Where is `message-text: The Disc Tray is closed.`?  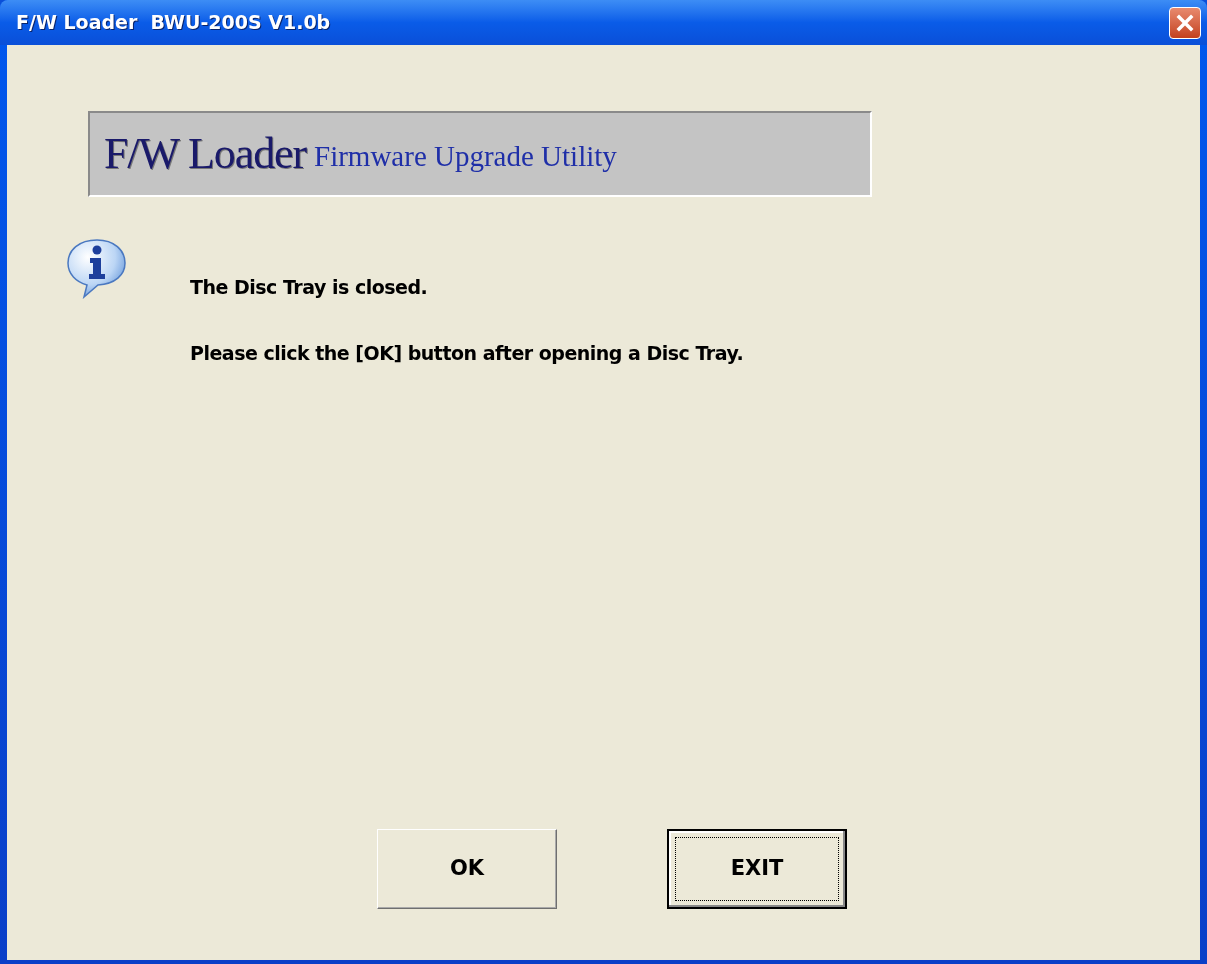
message-text: The Disc Tray is closed. is located at coordinates (309, 287).